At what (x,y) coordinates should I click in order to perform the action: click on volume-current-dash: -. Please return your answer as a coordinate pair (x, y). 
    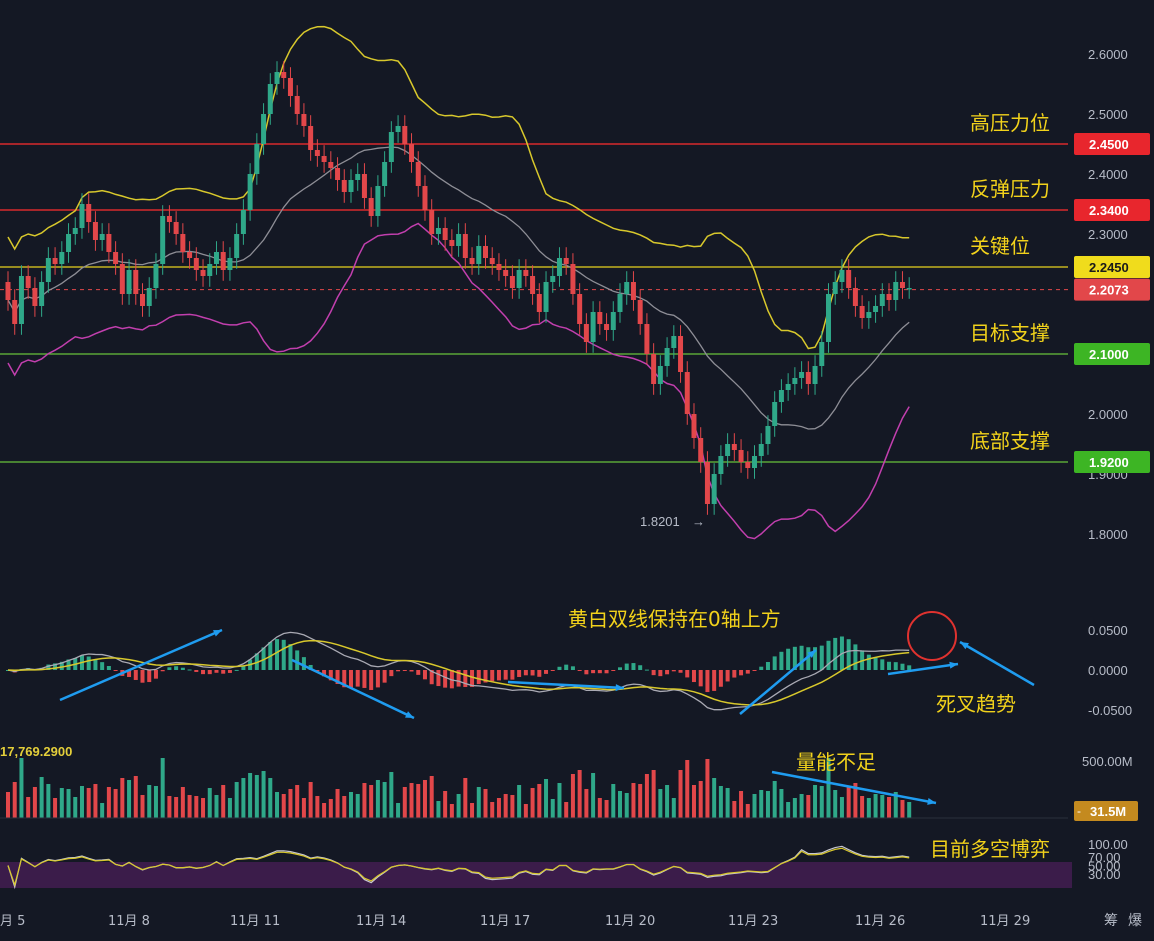
    Looking at the image, I should click on (1079, 811).